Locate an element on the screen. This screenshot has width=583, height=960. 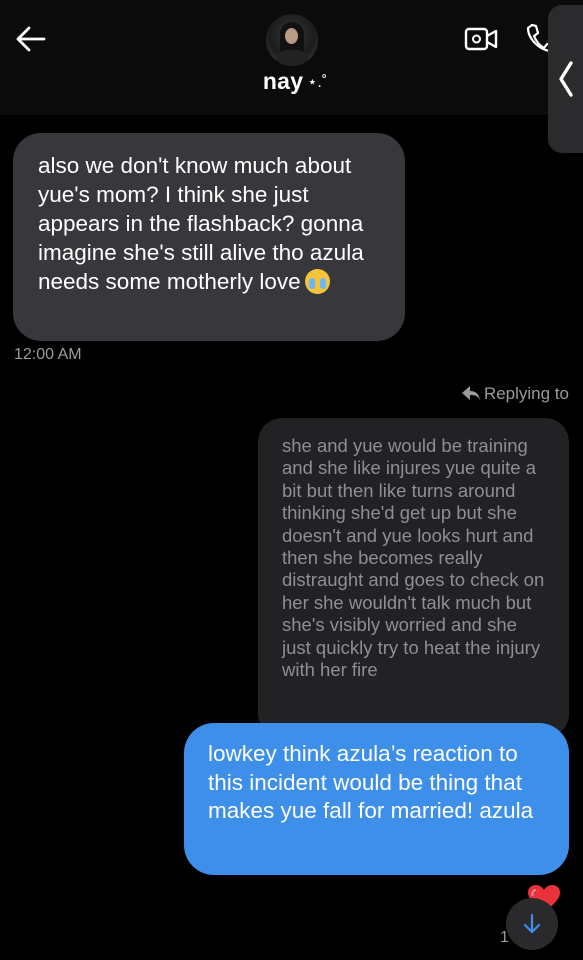
chevron-left-icon is located at coordinates (566, 79).